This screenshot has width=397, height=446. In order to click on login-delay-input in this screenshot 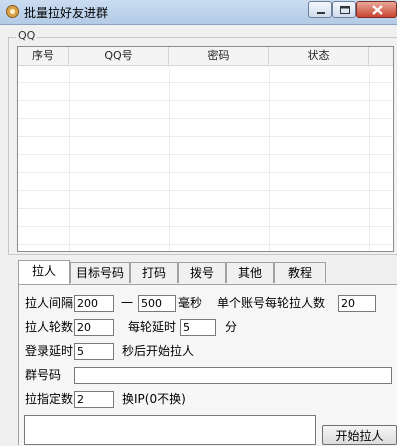, I will do `click(94, 351)`.